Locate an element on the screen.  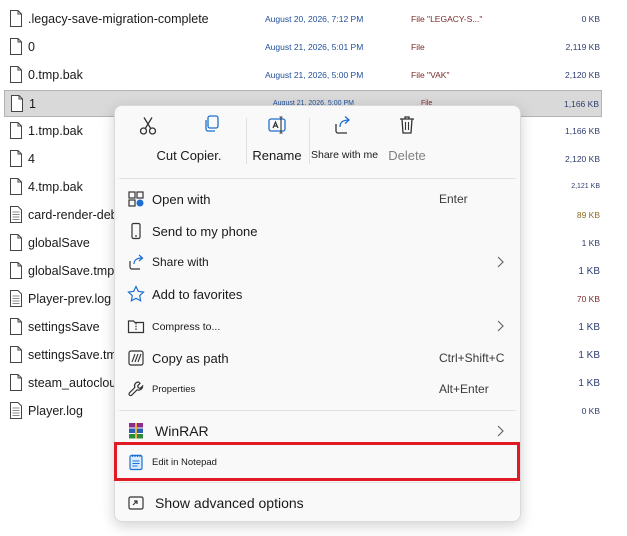
file-name: 1.tmp.bak is located at coordinates (55, 131).